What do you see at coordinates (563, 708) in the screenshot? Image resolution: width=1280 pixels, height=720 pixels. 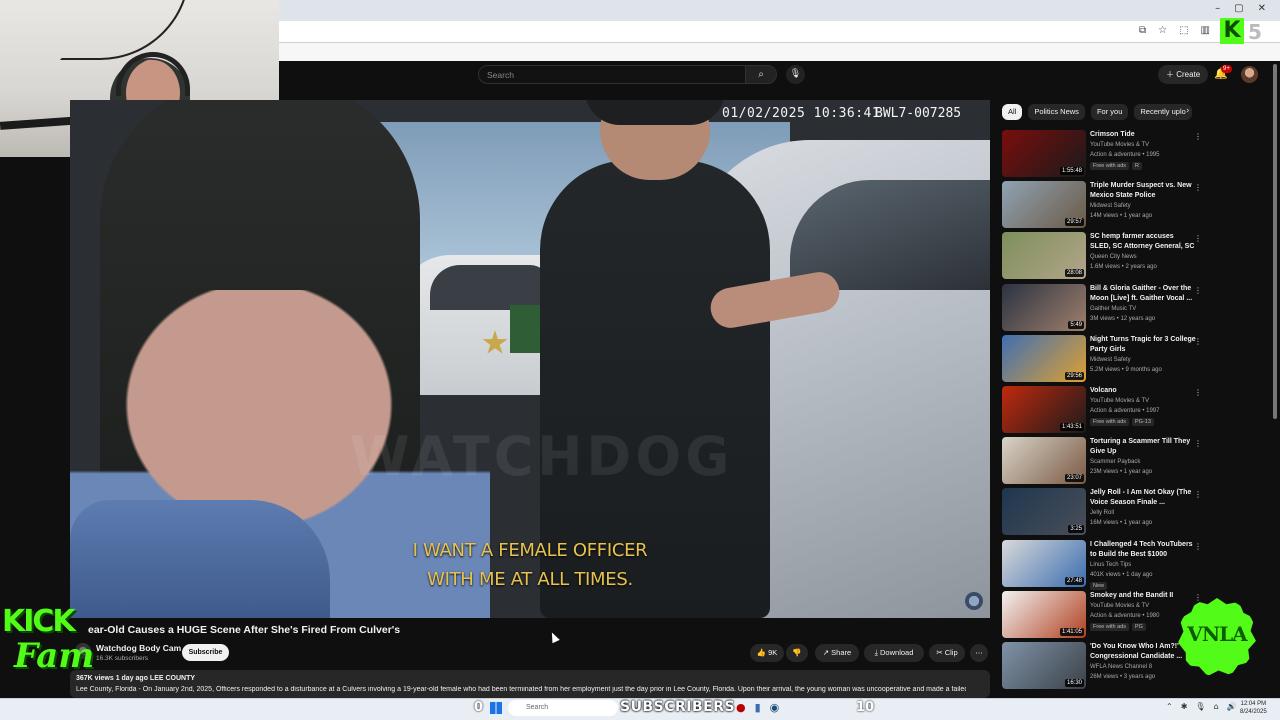 I see `taskbar-search: Search` at bounding box center [563, 708].